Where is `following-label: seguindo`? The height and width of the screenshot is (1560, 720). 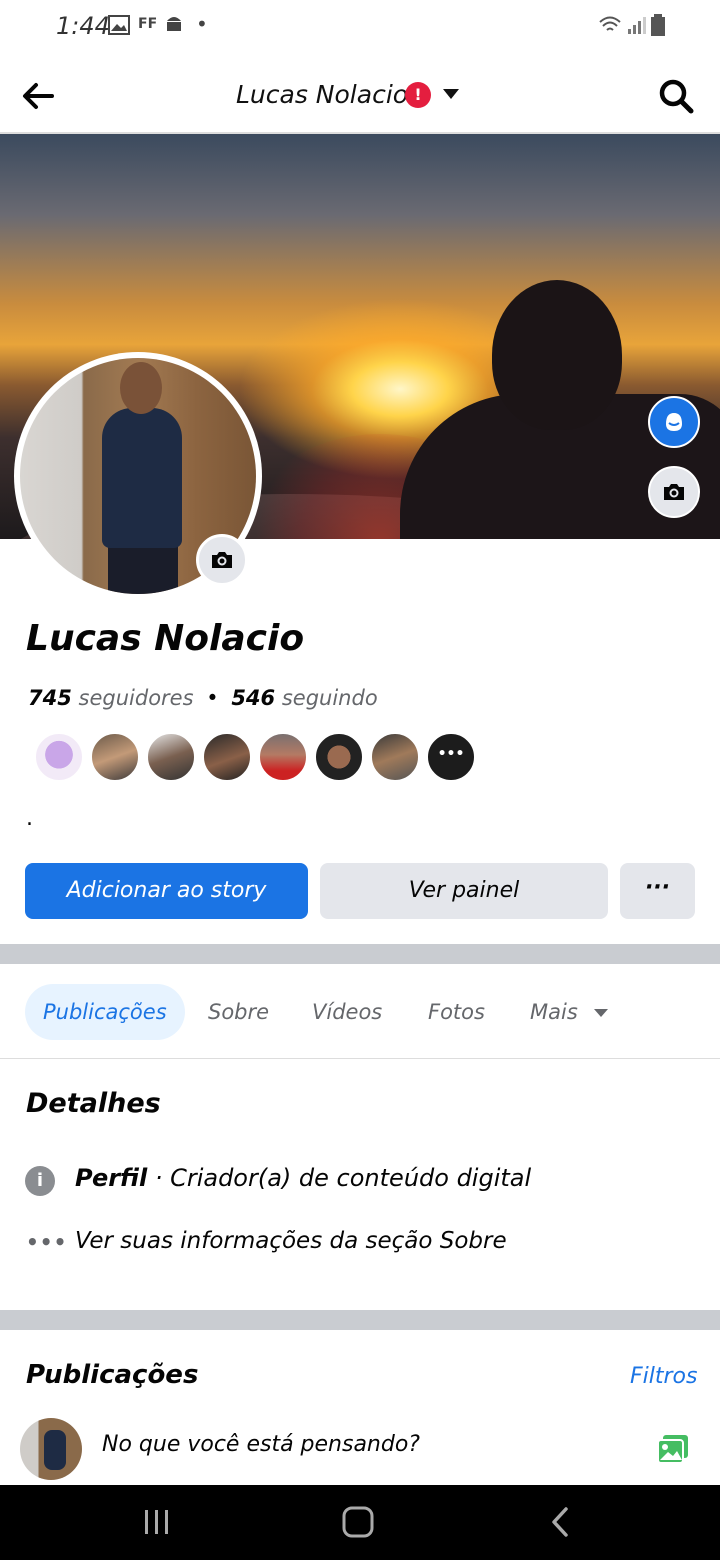 following-label: seguindo is located at coordinates (329, 698).